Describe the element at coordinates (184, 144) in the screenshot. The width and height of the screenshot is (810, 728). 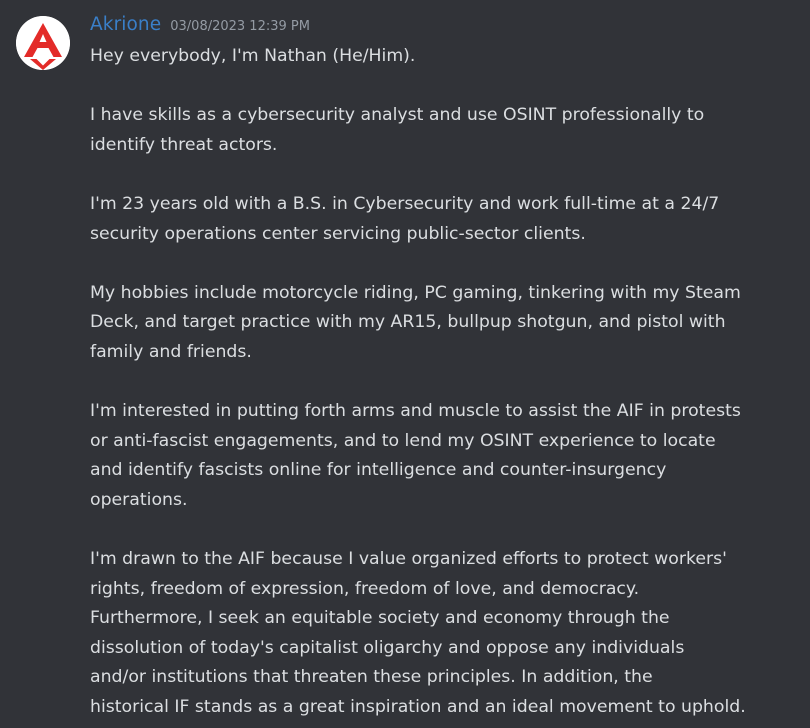
I see `message-line: identify threat actors.` at that location.